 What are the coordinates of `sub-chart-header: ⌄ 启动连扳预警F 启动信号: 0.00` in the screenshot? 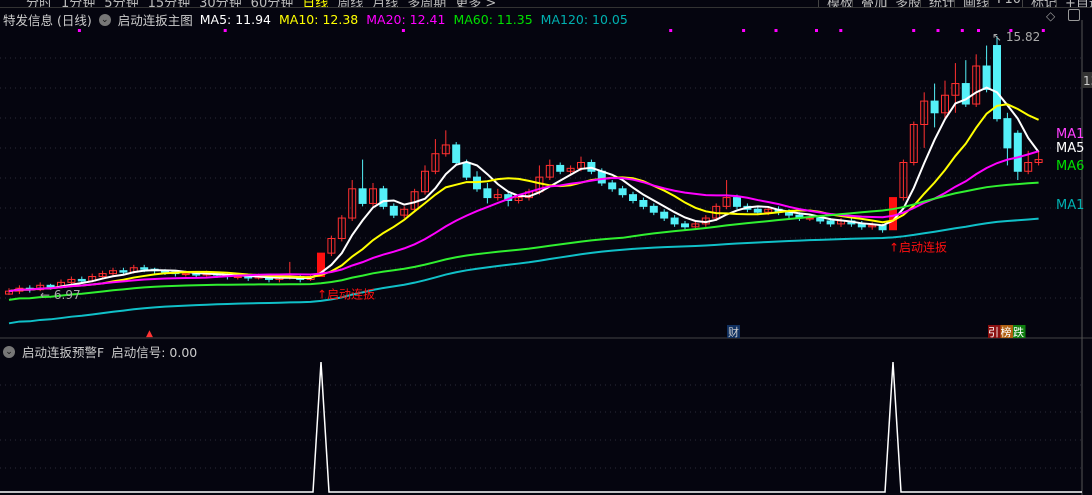 It's located at (100, 351).